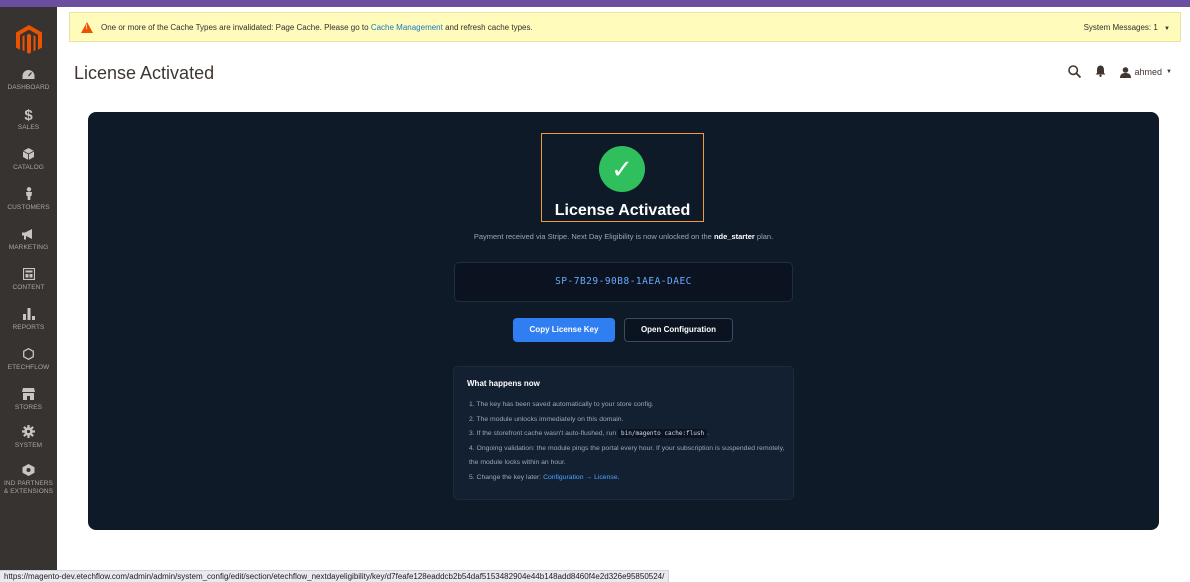 This screenshot has height=582, width=1190. What do you see at coordinates (28, 155) in the screenshot?
I see `cube-icon` at bounding box center [28, 155].